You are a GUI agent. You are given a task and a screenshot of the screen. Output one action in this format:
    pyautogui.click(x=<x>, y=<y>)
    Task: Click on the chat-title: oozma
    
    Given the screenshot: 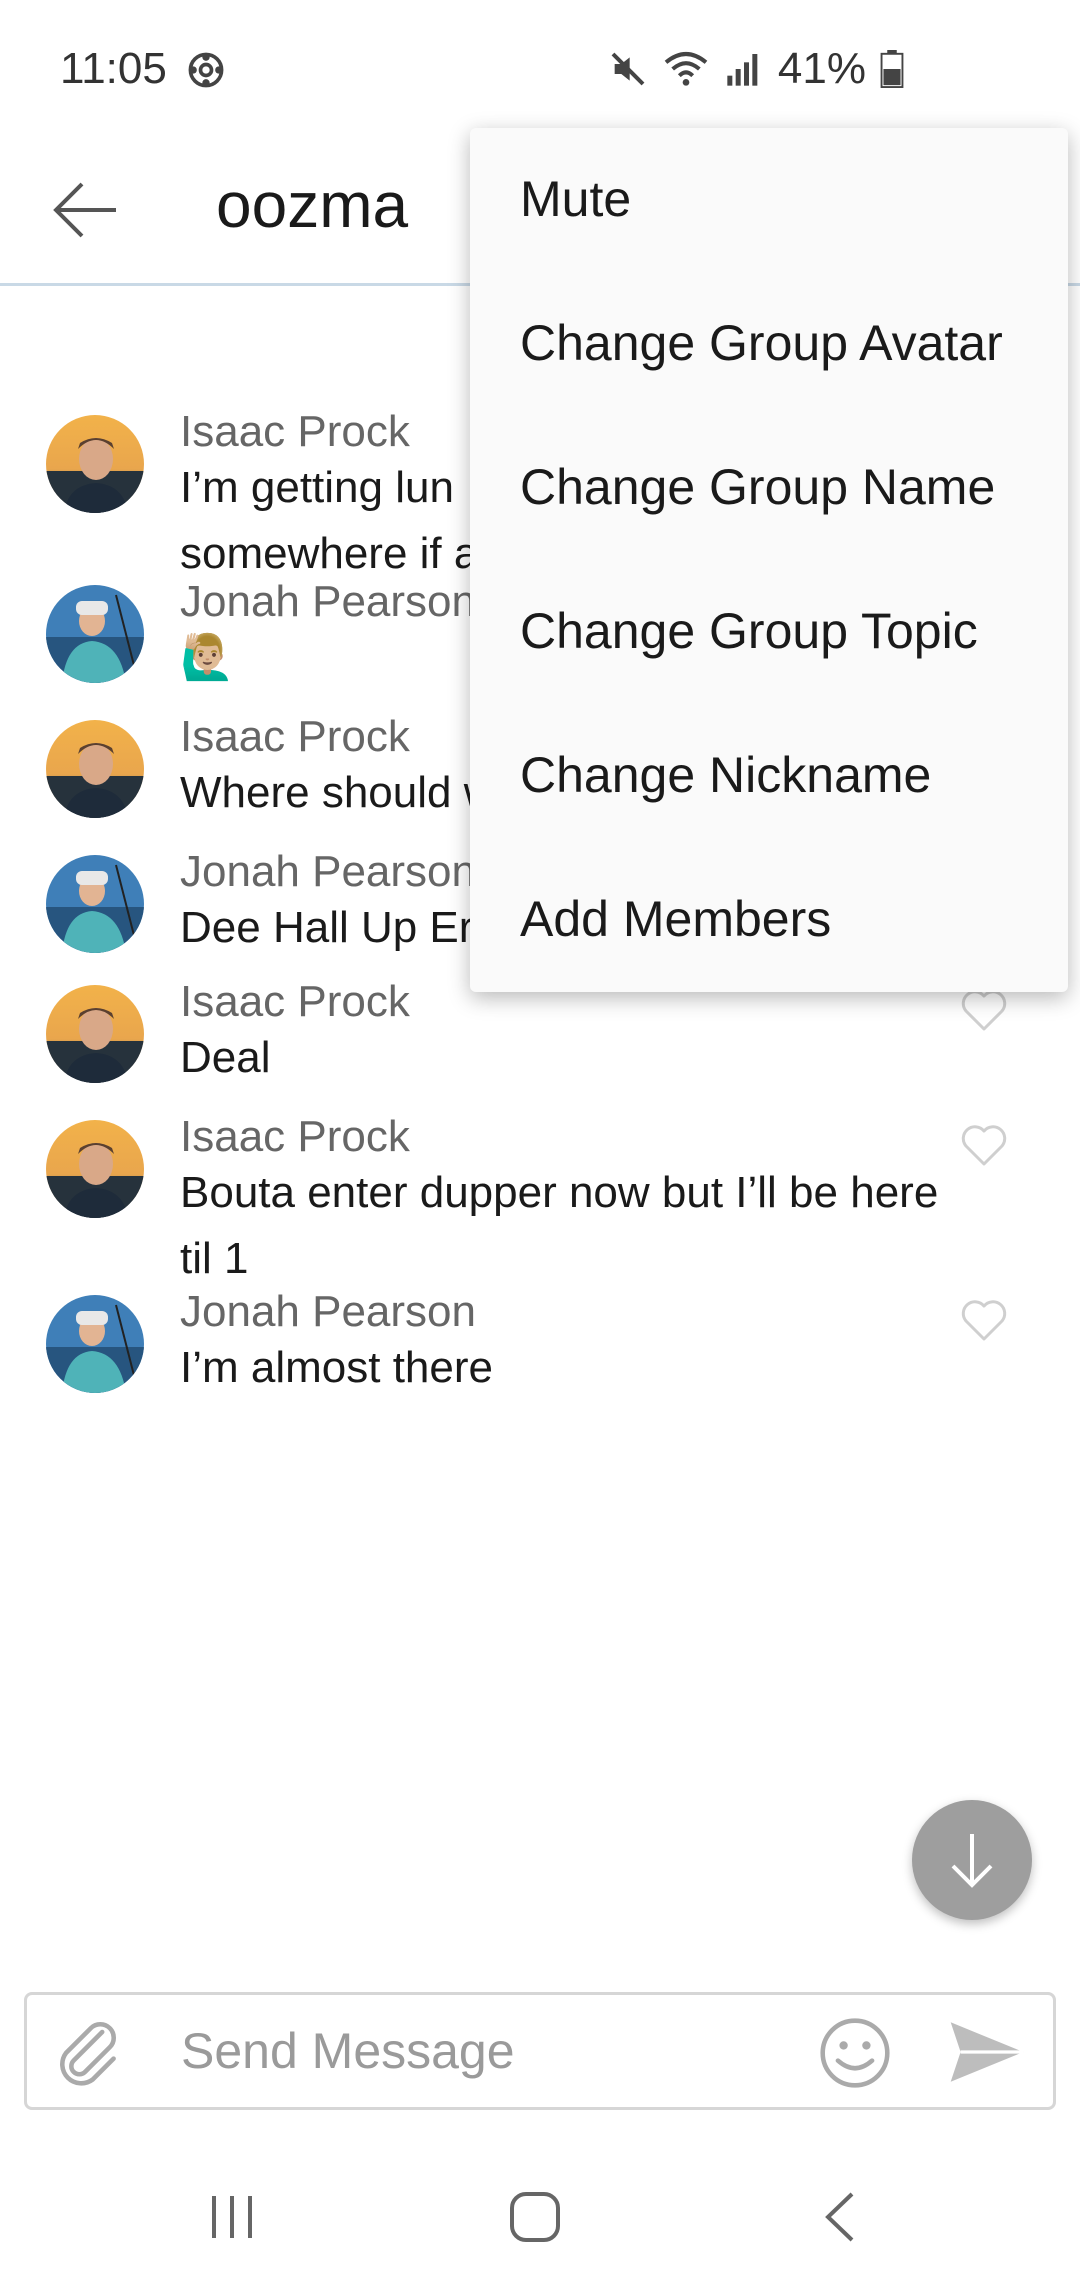 What is the action you would take?
    pyautogui.click(x=312, y=205)
    